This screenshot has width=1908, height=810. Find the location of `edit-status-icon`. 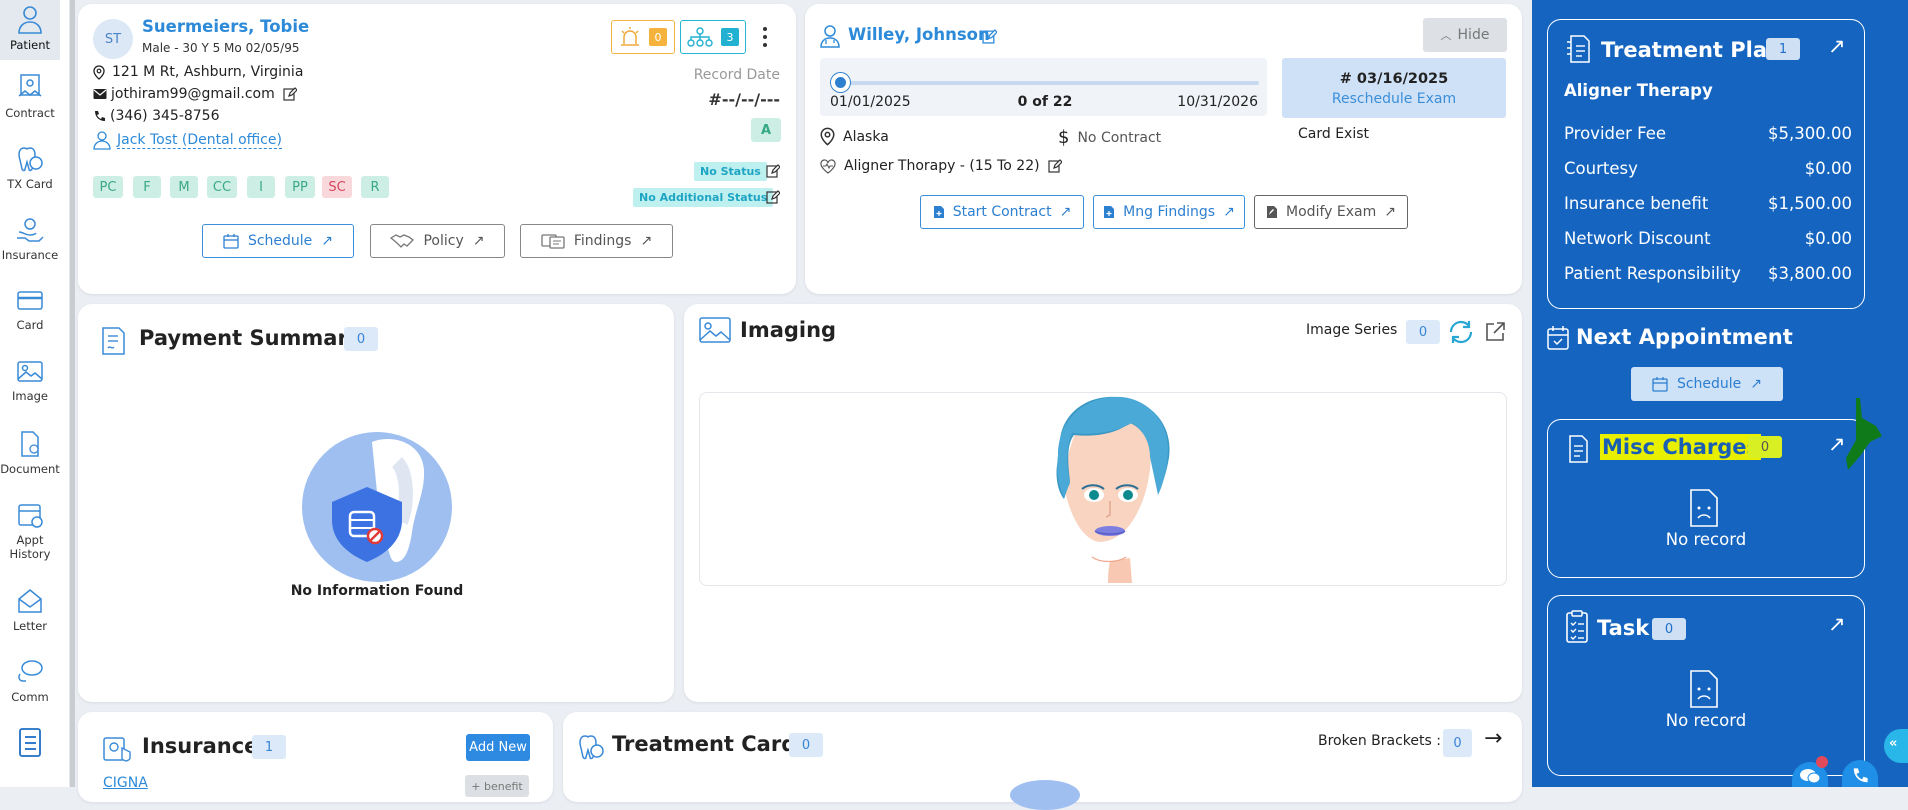

edit-status-icon is located at coordinates (773, 171).